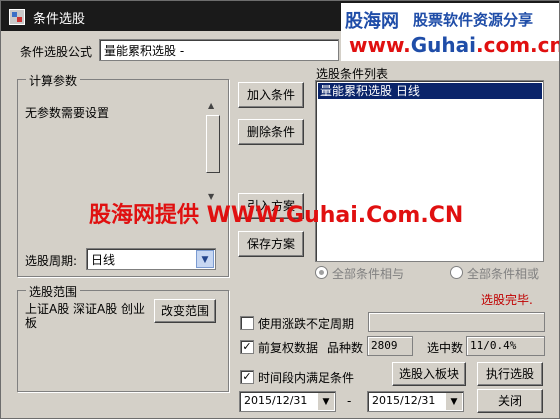 This screenshot has height=419, width=560. Describe the element at coordinates (59, 19) in the screenshot. I see `window-title: 条件选股` at that location.